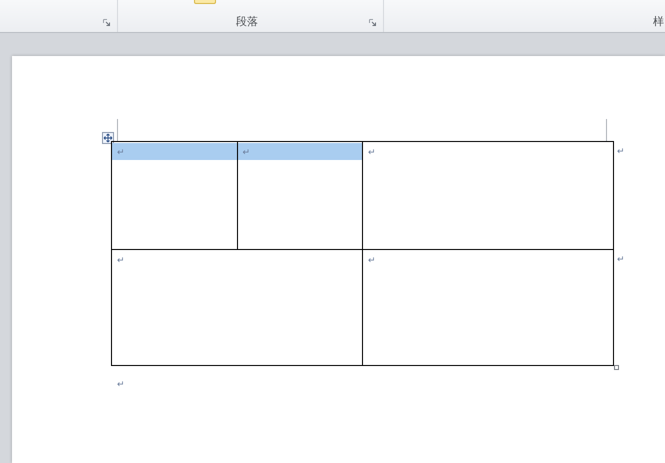  What do you see at coordinates (108, 138) in the screenshot?
I see `table-move-handle-icon` at bounding box center [108, 138].